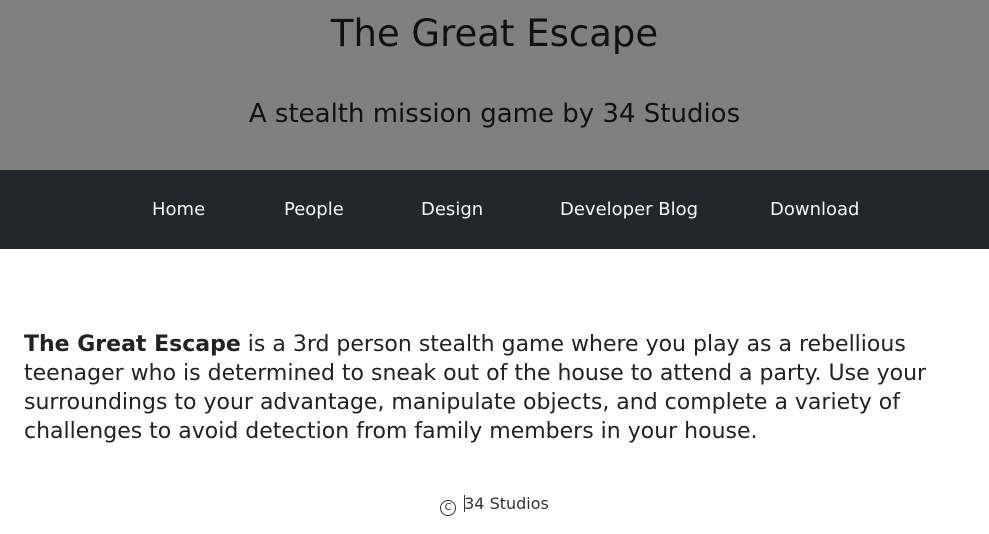 Image resolution: width=989 pixels, height=534 pixels. What do you see at coordinates (494, 114) in the screenshot?
I see `site-subtitle: A stealth mission game by 34 Studios` at bounding box center [494, 114].